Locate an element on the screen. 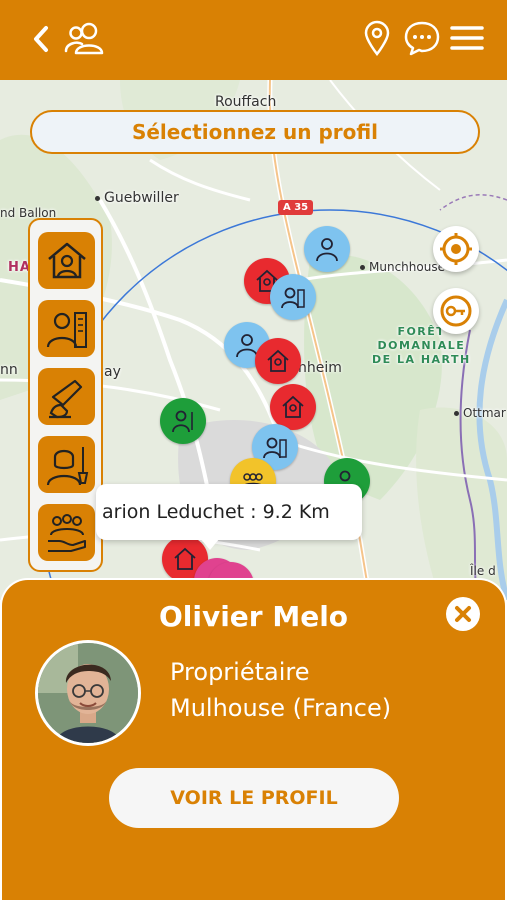  map-pin-icon is located at coordinates (377, 38).